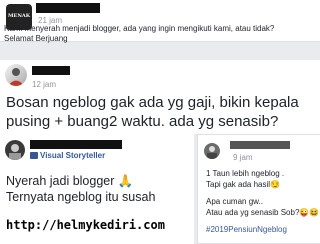 Image resolution: width=320 pixels, height=244 pixels. I want to click on badge-label: Visual Storyteller, so click(73, 155).